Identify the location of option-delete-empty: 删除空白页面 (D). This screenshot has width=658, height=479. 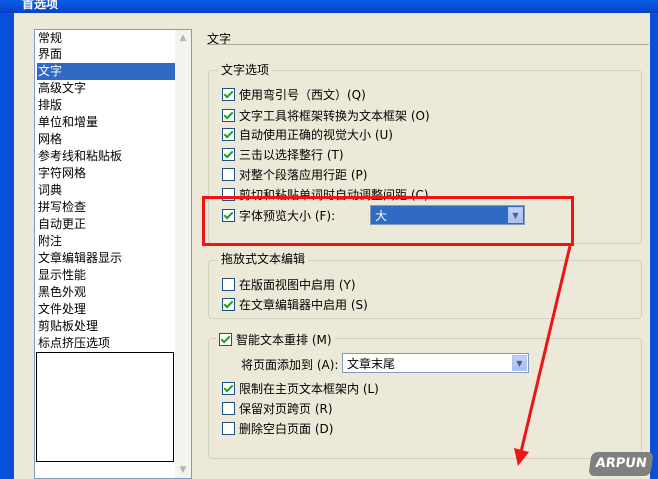
(277, 428).